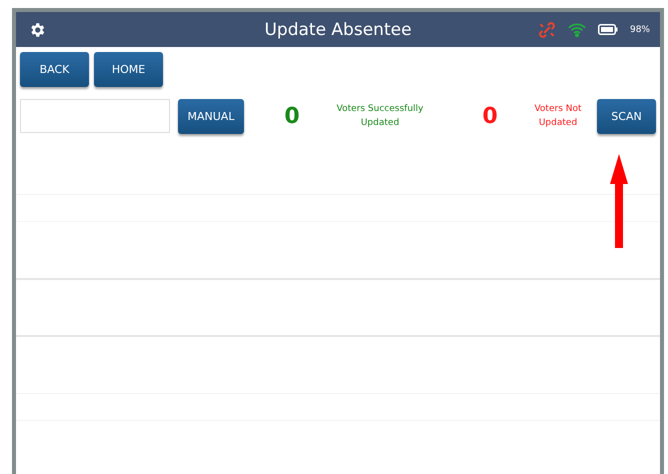 The image size is (668, 474). What do you see at coordinates (380, 116) in the screenshot?
I see `counter-label: Voters Successfully Updated` at bounding box center [380, 116].